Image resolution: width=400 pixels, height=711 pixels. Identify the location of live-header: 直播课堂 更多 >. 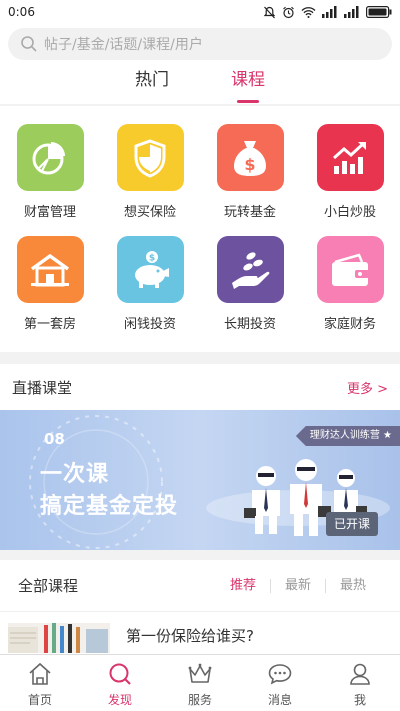
(200, 387).